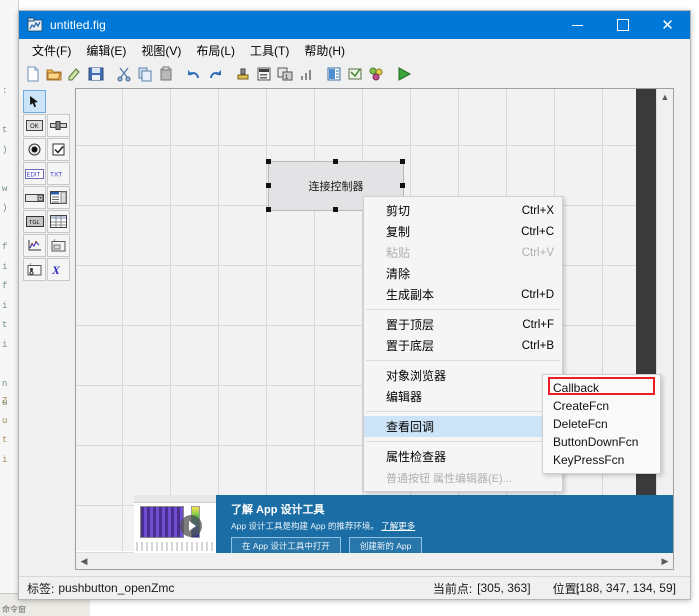 The height and width of the screenshot is (616, 699). I want to click on slider-tool, so click(58, 125).